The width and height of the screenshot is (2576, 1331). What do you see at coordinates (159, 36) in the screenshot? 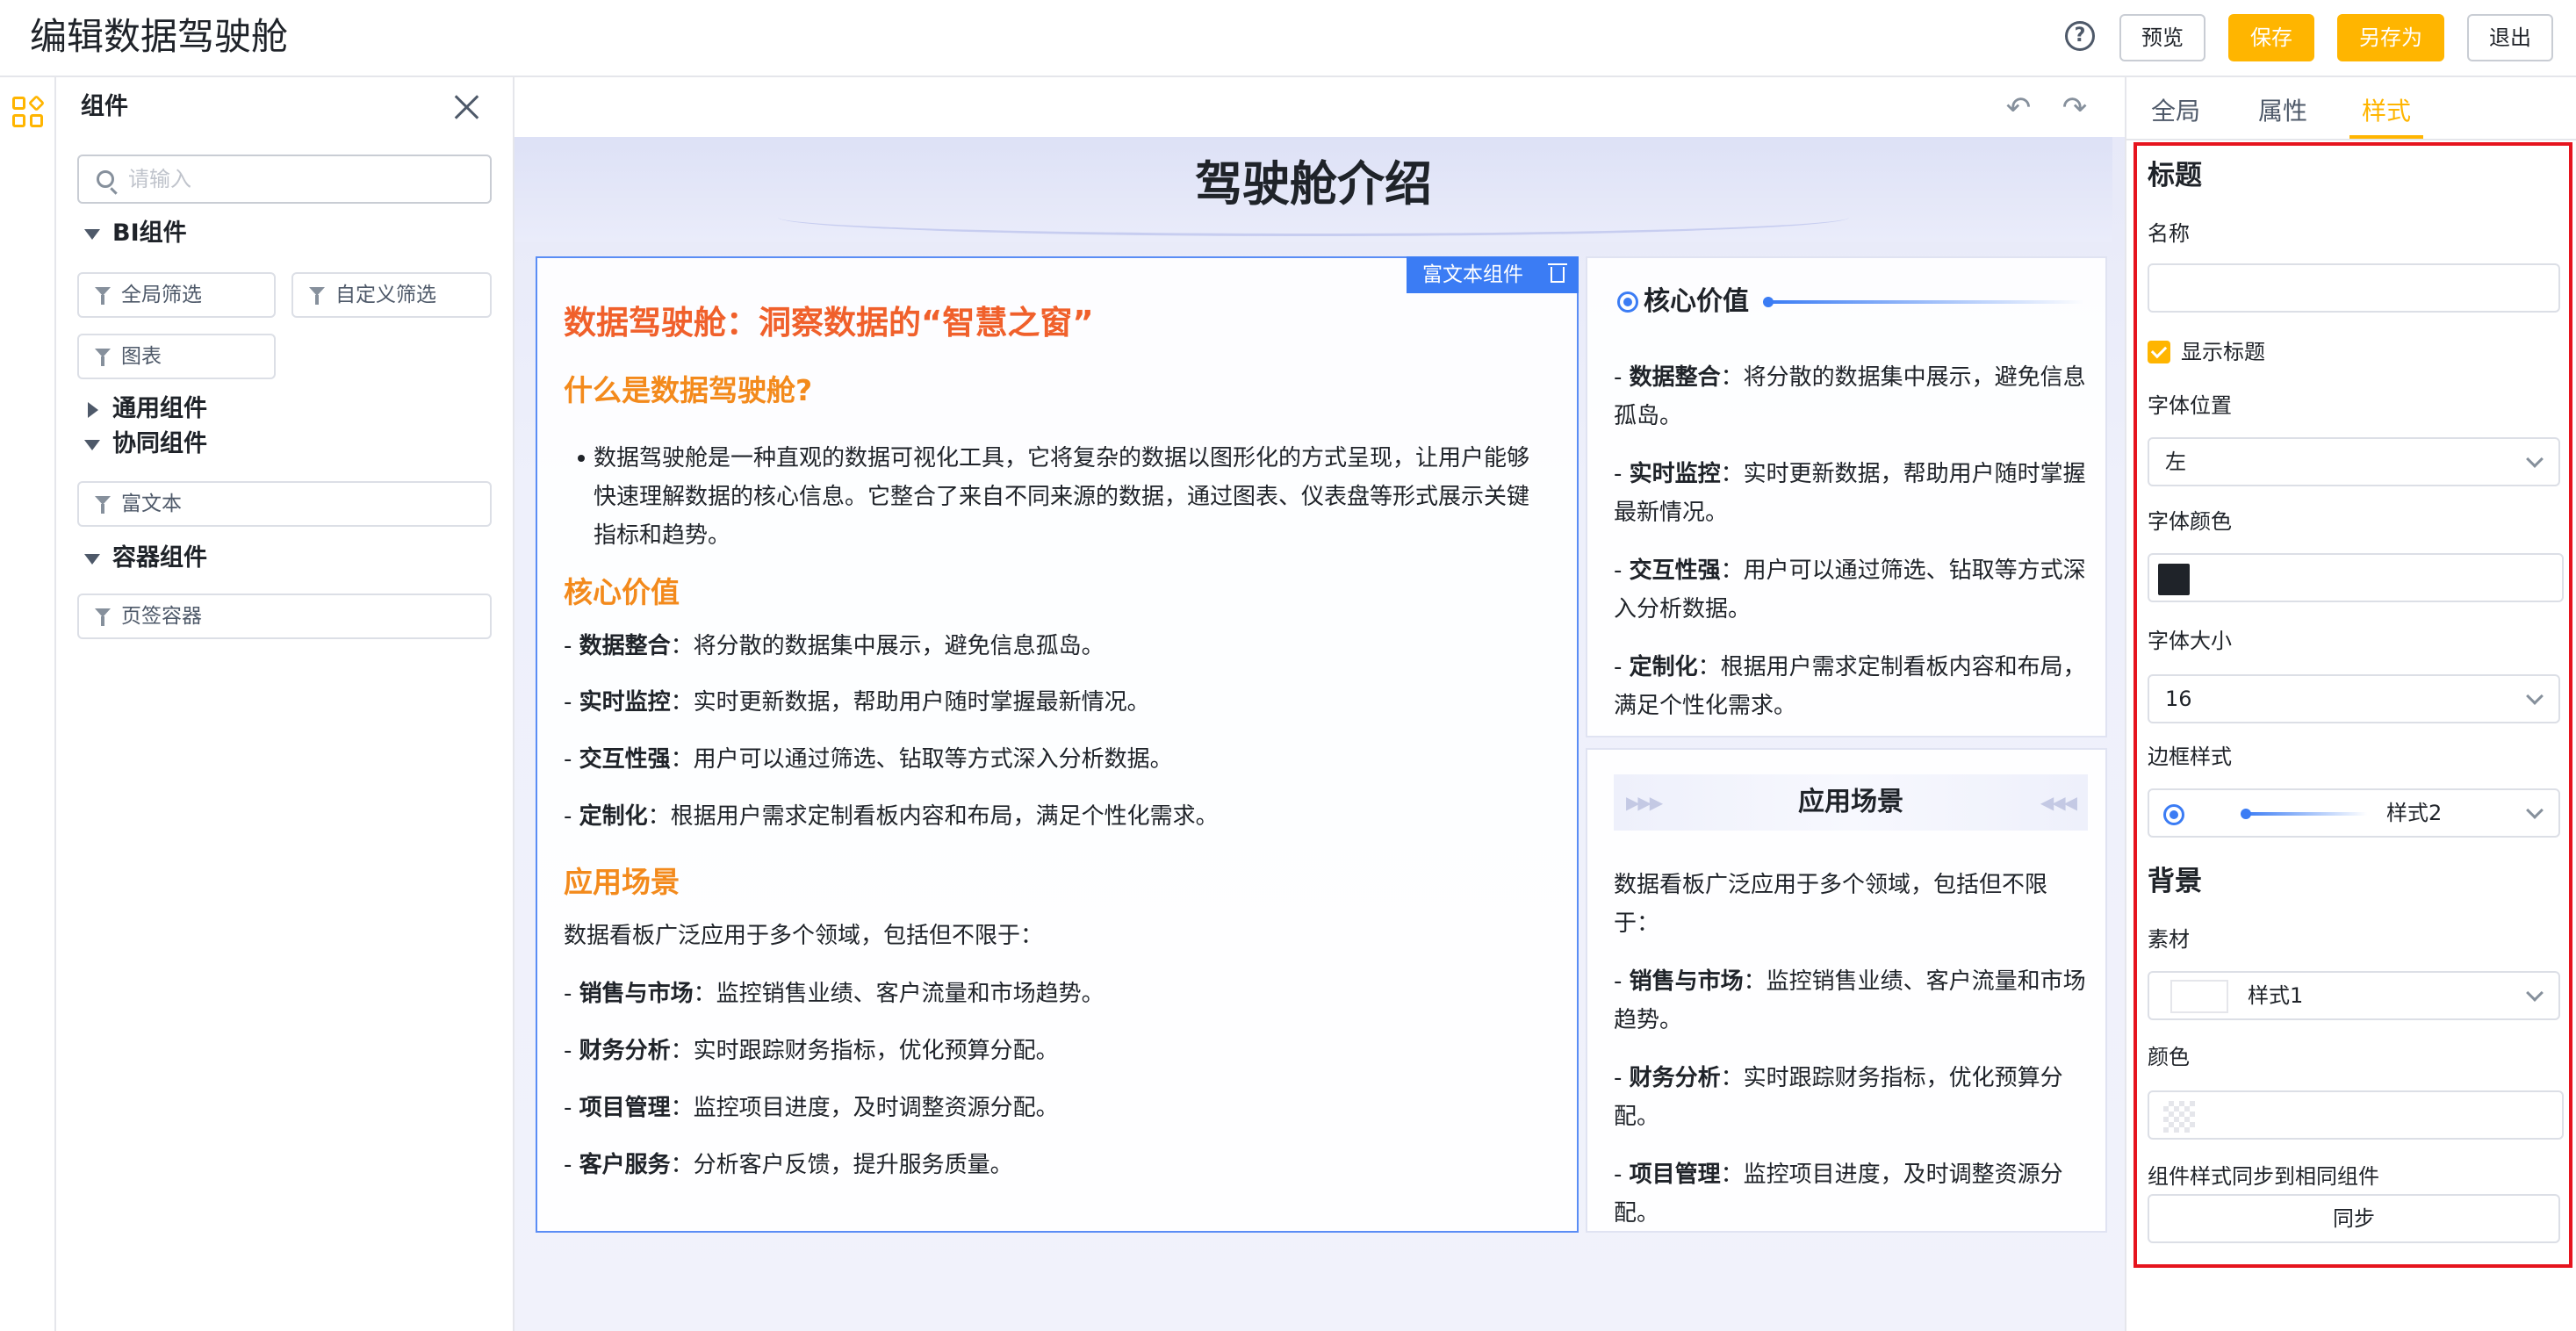
I see `app-title: 编辑数据驾驶舱` at bounding box center [159, 36].